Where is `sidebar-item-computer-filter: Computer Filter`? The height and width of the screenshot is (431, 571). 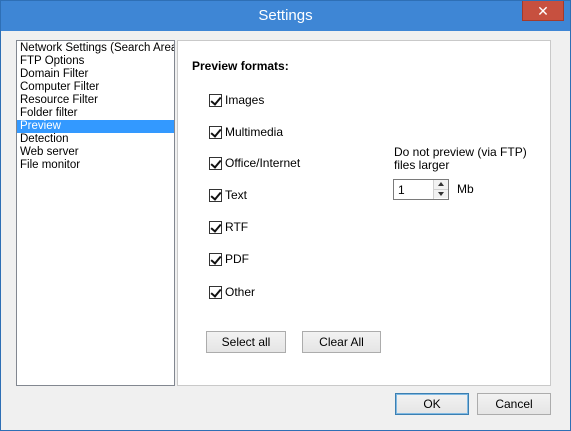 sidebar-item-computer-filter: Computer Filter is located at coordinates (95, 87).